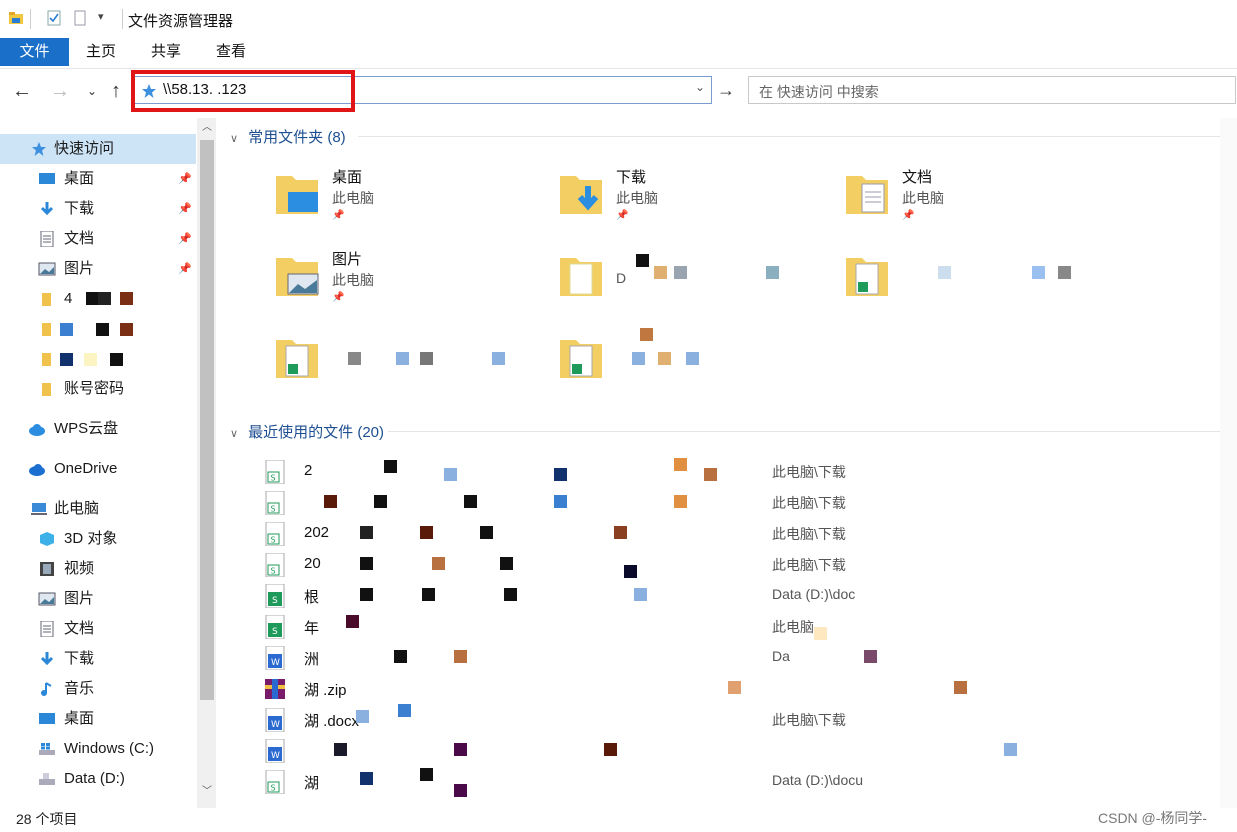 The image size is (1237, 832). What do you see at coordinates (98, 149) in the screenshot?
I see `sidebar-item-quick-access: 快速访问` at bounding box center [98, 149].